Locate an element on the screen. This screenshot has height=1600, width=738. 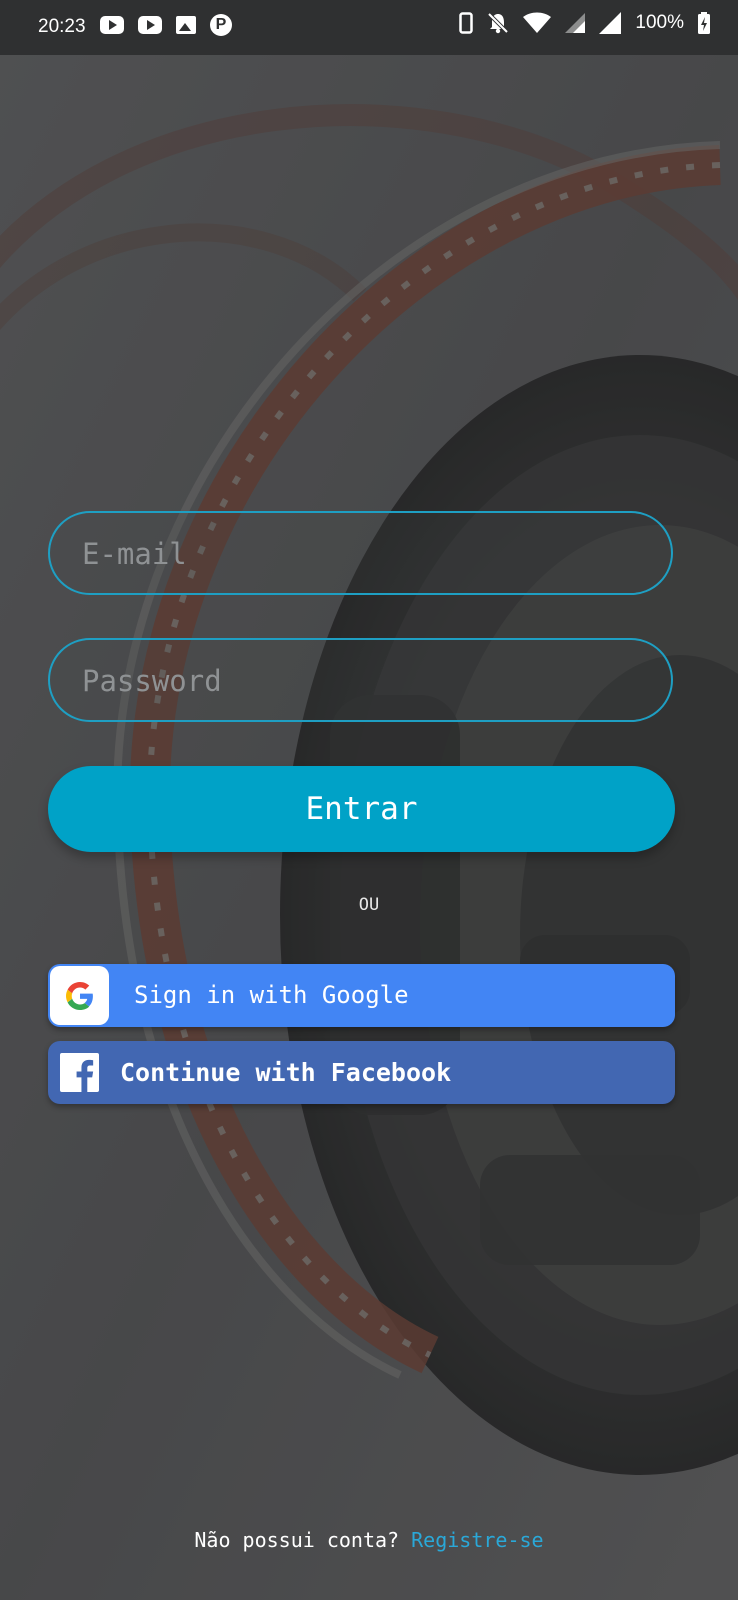
wifi-icon is located at coordinates (537, 22).